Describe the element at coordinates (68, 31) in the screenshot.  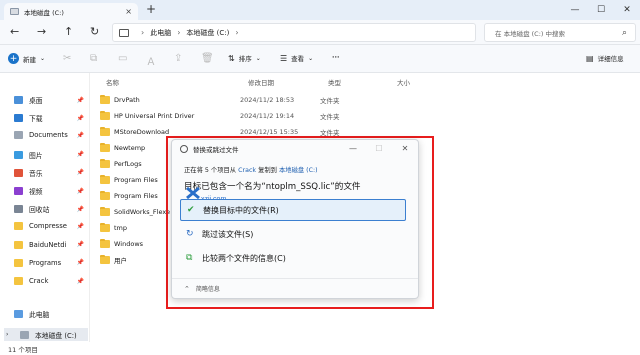
I see `up-arrow-icon: ↑` at that location.